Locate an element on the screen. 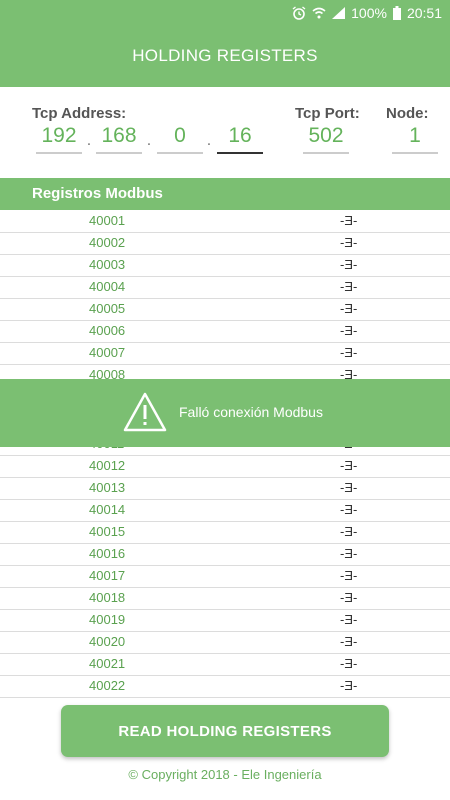 This screenshot has height=800, width=450. tcp-address-label: Tcp Address: is located at coordinates (79, 113).